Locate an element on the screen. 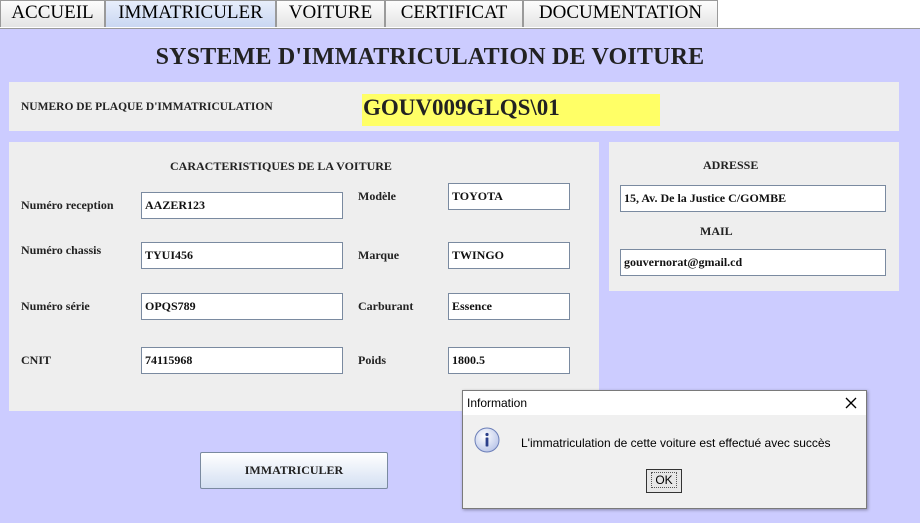 This screenshot has height=523, width=920. modele-field: TOYOTA is located at coordinates (509, 196).